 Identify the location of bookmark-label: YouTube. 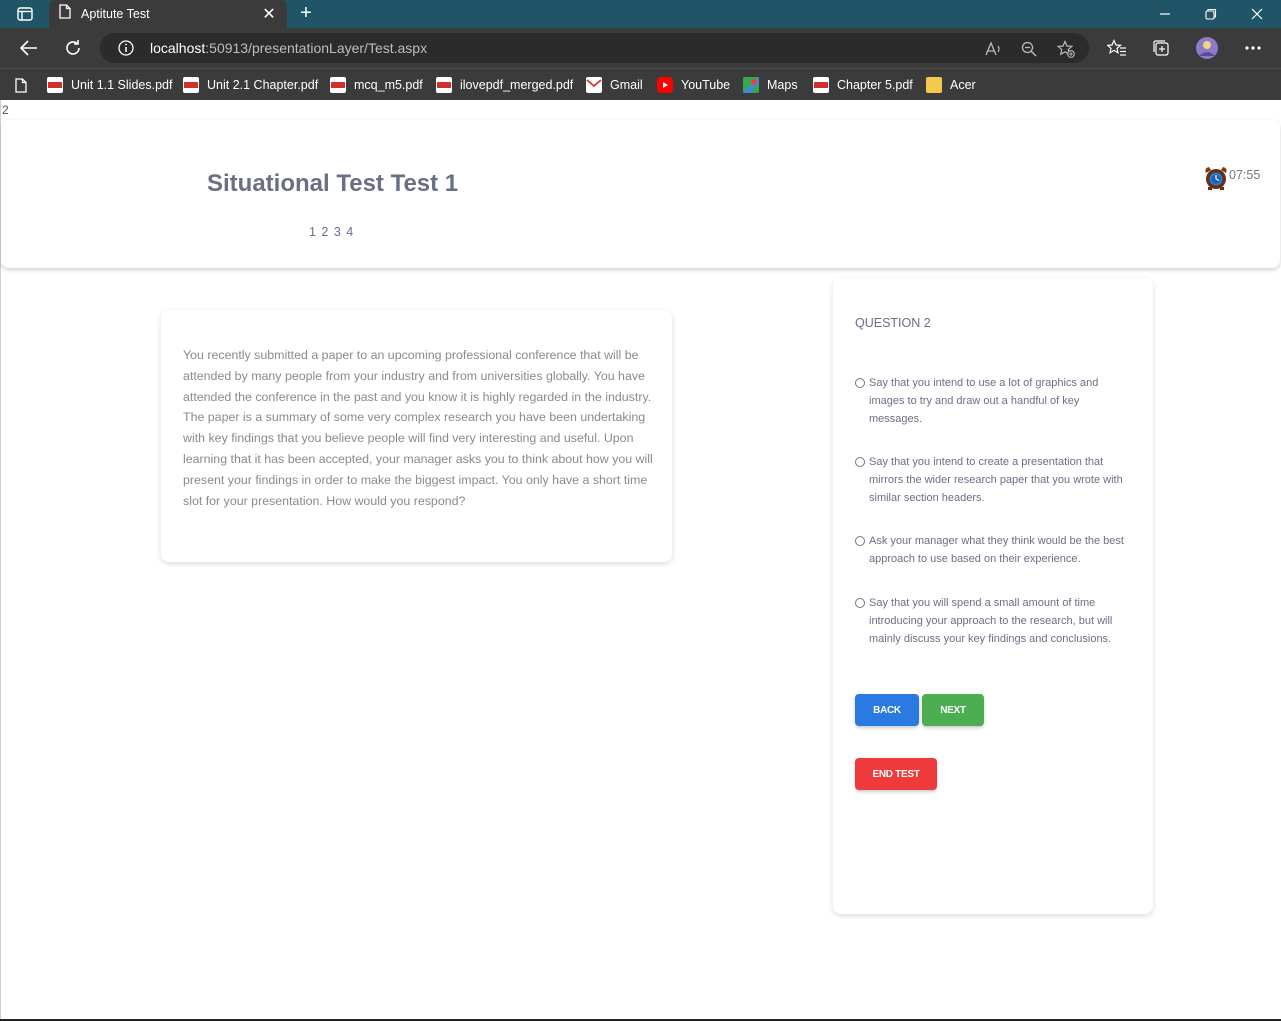
(706, 85).